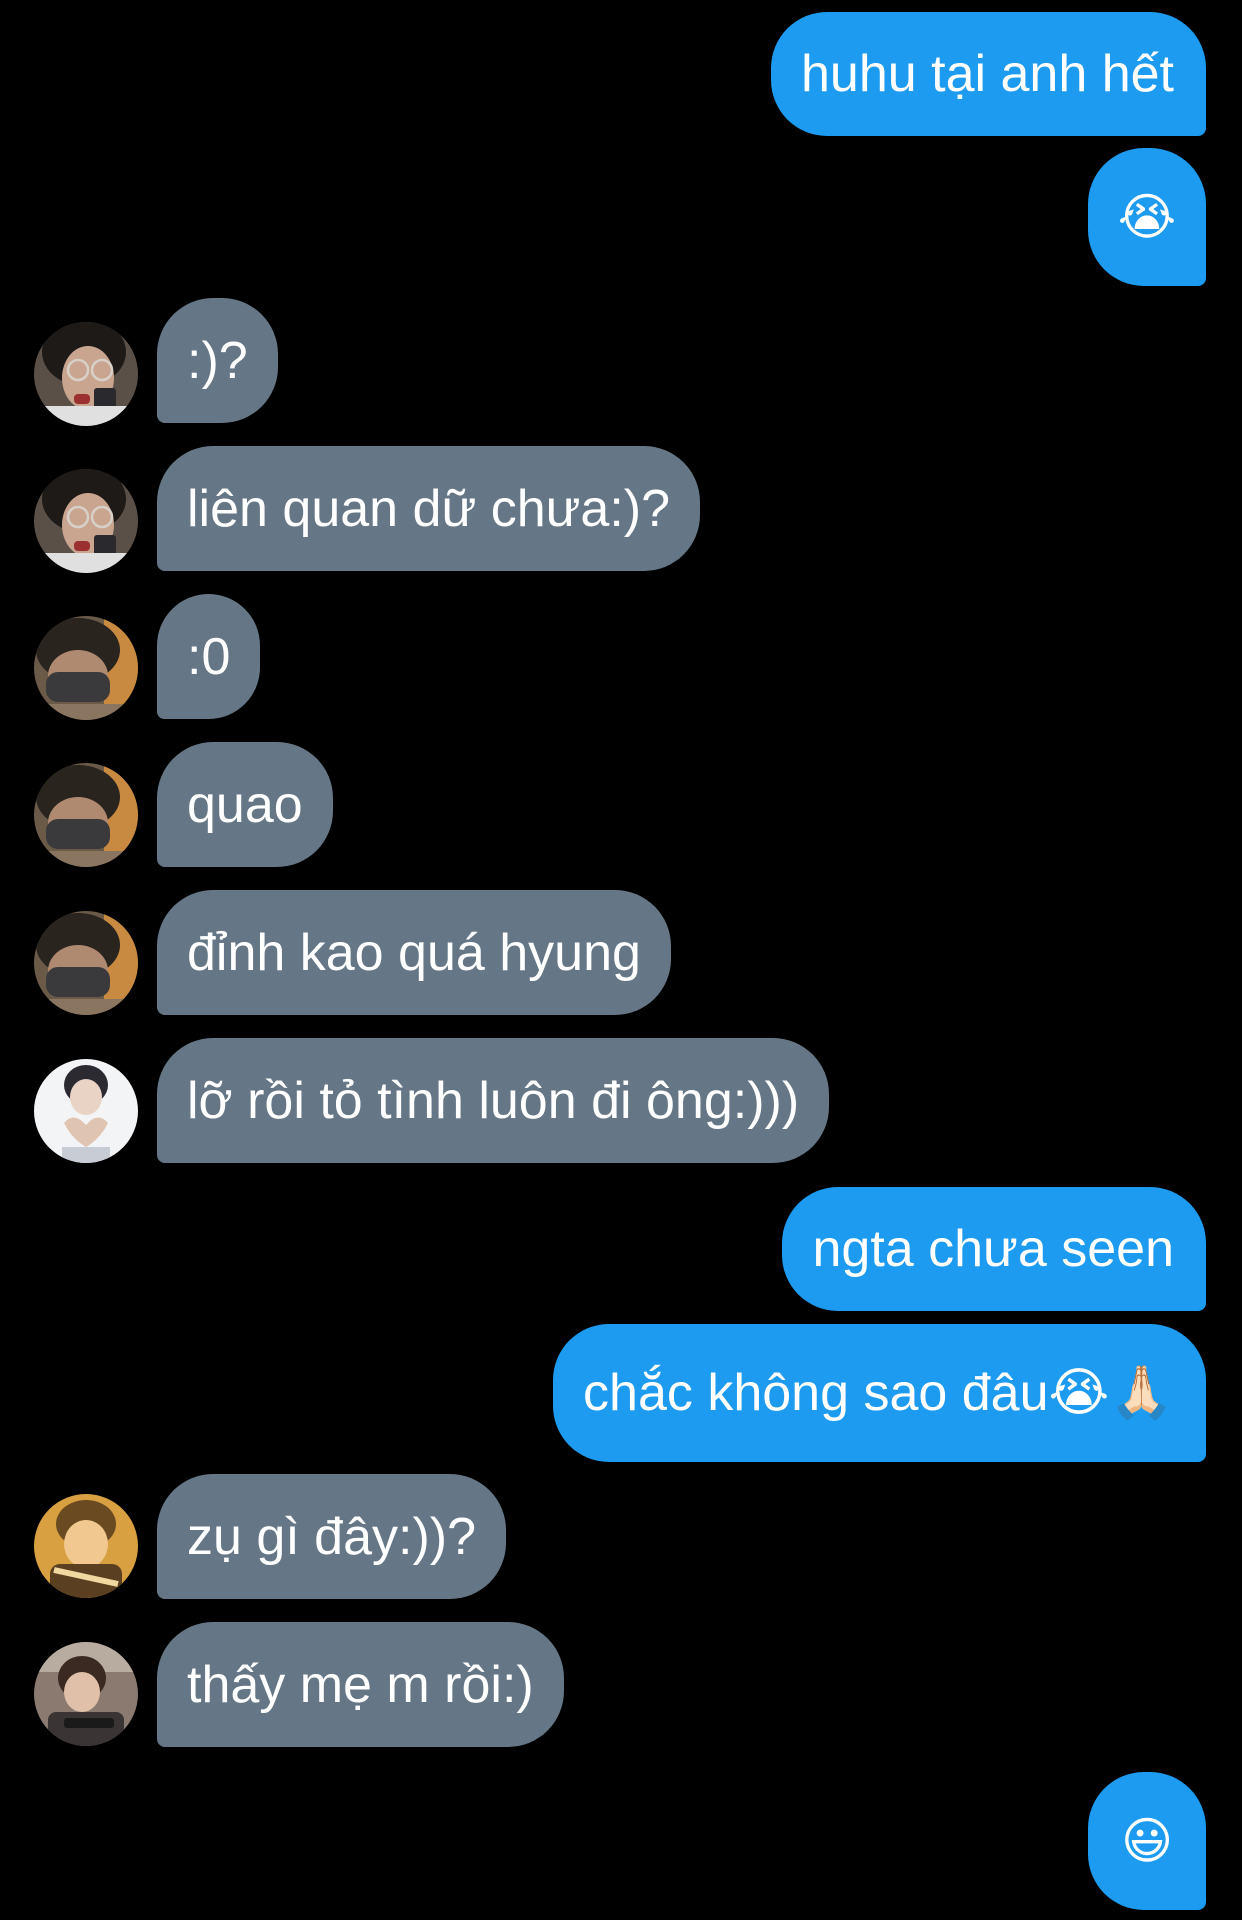 The height and width of the screenshot is (1920, 1242). Describe the element at coordinates (86, 1546) in the screenshot. I see `avatar-warm` at that location.